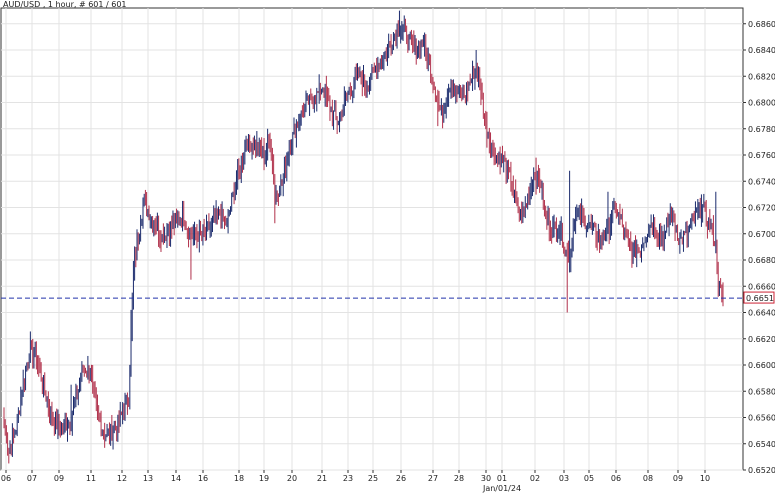 The width and height of the screenshot is (775, 494). I want to click on y-tick-label: 0.6660, so click(761, 286).